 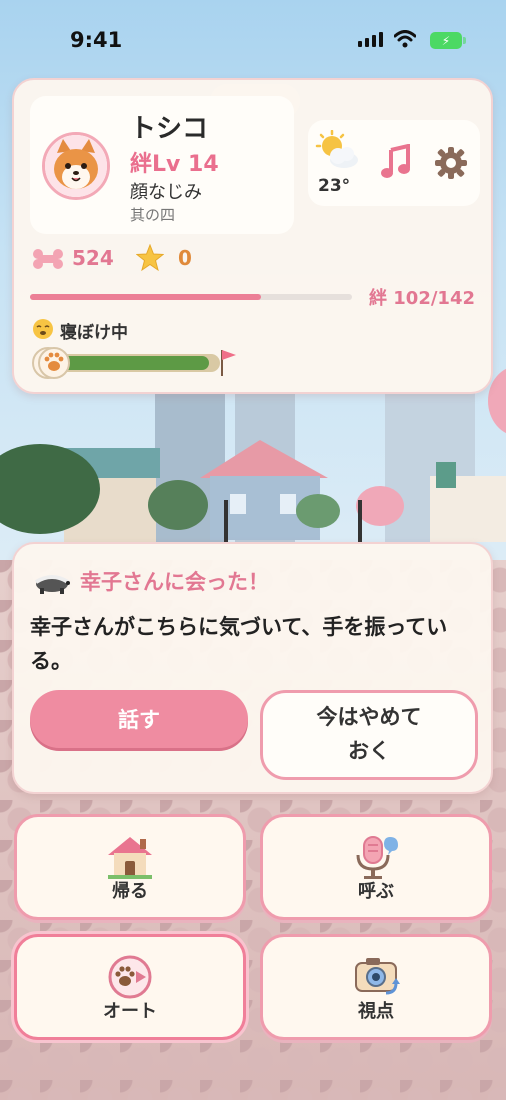 I want to click on relationship-subrank: 其の四, so click(x=153, y=215).